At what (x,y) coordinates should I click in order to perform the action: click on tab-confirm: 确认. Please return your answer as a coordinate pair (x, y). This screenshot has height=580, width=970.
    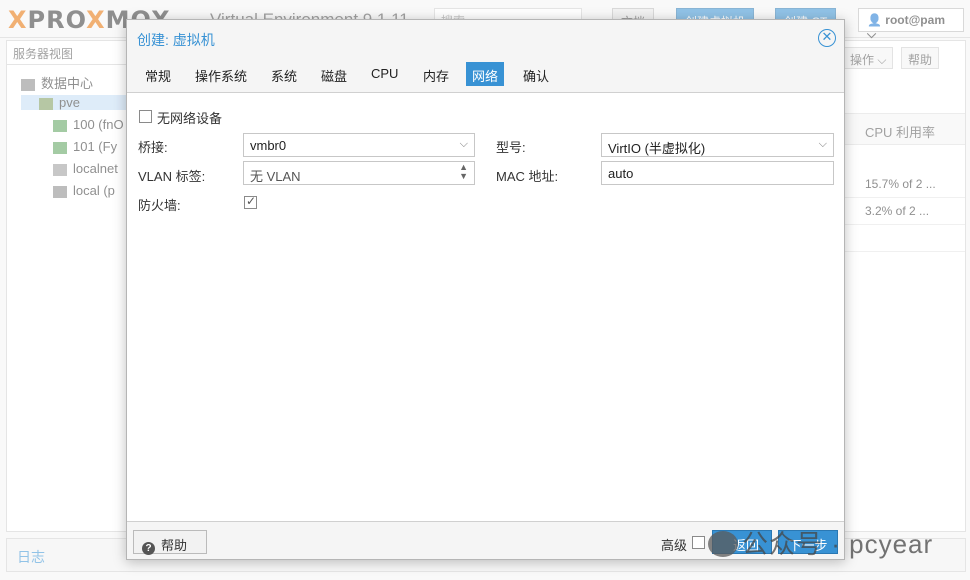
    Looking at the image, I should click on (536, 74).